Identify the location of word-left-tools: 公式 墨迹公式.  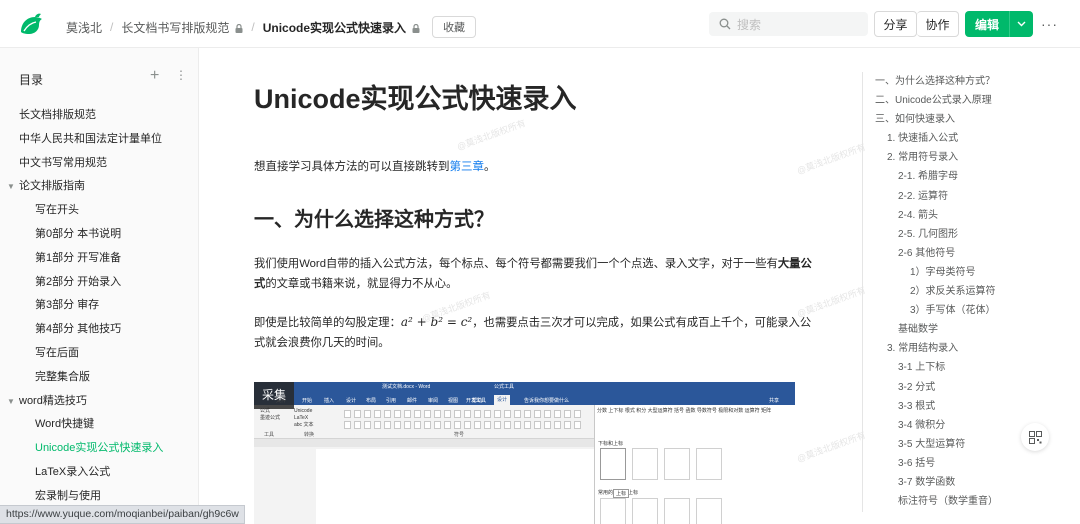
(270, 415).